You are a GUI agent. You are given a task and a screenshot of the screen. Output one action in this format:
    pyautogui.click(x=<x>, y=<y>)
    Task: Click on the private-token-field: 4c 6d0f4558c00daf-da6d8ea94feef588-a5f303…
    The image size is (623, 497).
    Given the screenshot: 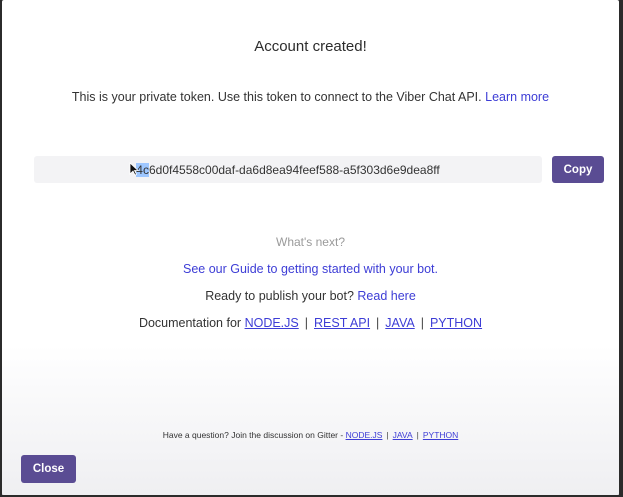 What is the action you would take?
    pyautogui.click(x=288, y=169)
    